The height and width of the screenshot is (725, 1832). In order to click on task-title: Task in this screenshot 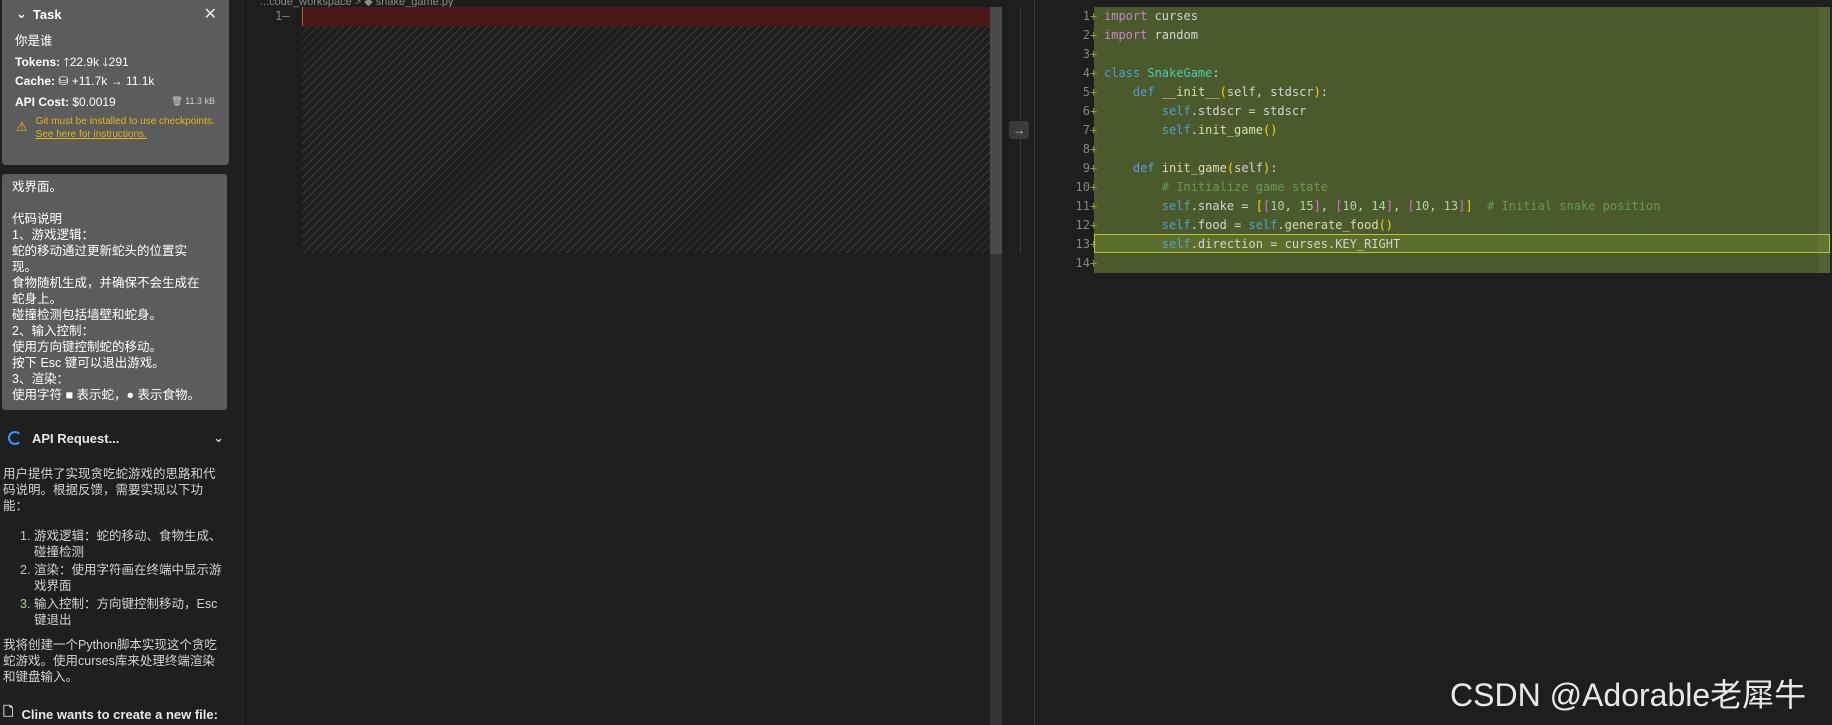, I will do `click(47, 14)`.